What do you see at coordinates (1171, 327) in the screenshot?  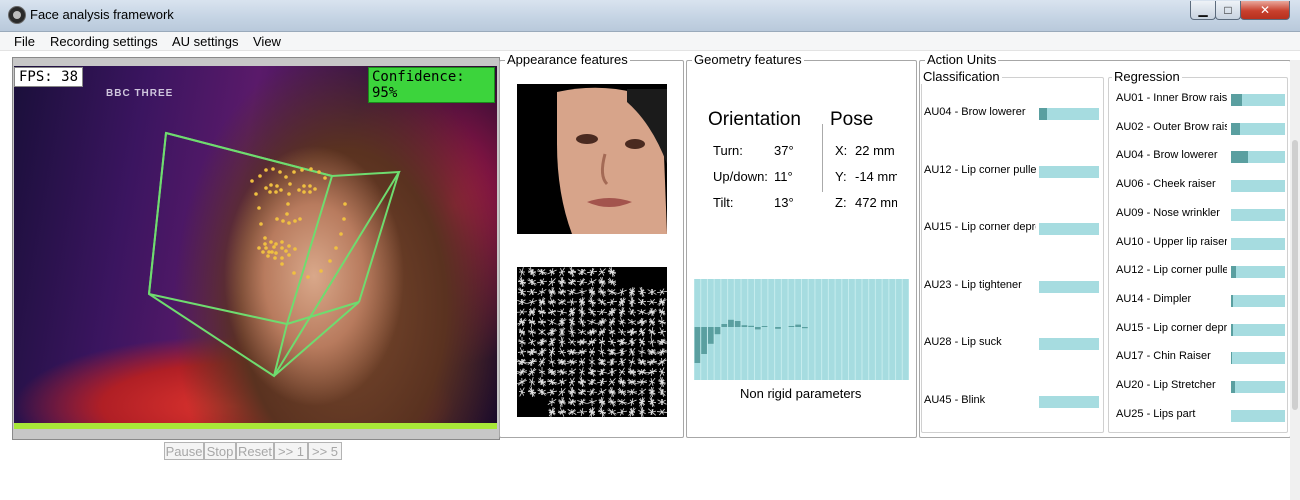 I see `regression-au-label: AU15 - Lip corner depressor` at bounding box center [1171, 327].